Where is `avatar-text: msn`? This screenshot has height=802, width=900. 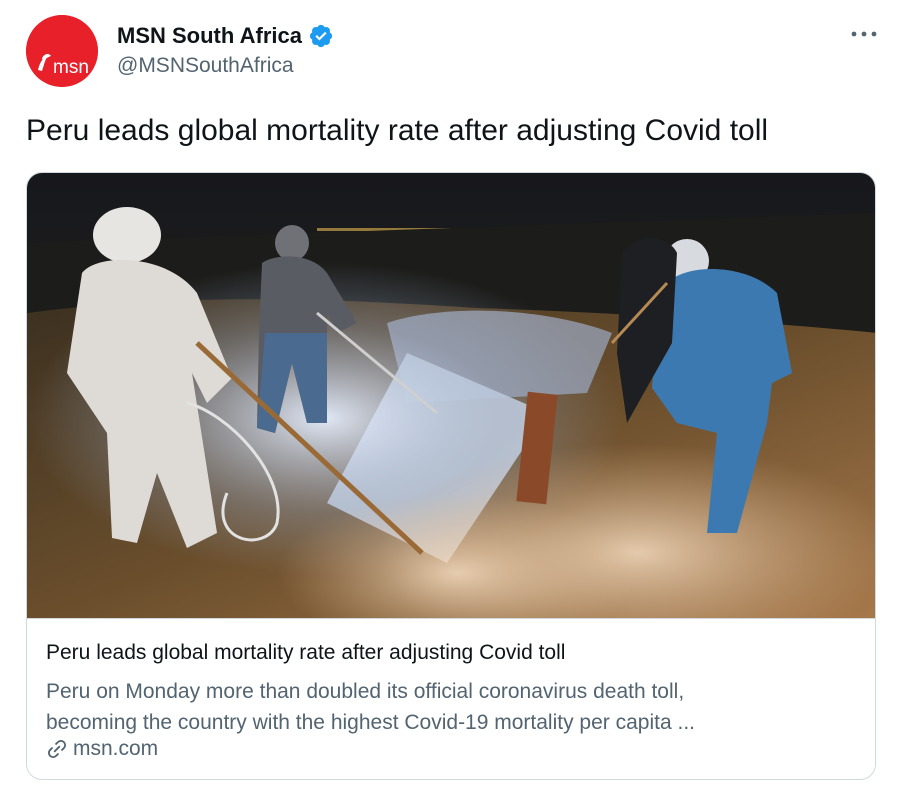 avatar-text: msn is located at coordinates (71, 67).